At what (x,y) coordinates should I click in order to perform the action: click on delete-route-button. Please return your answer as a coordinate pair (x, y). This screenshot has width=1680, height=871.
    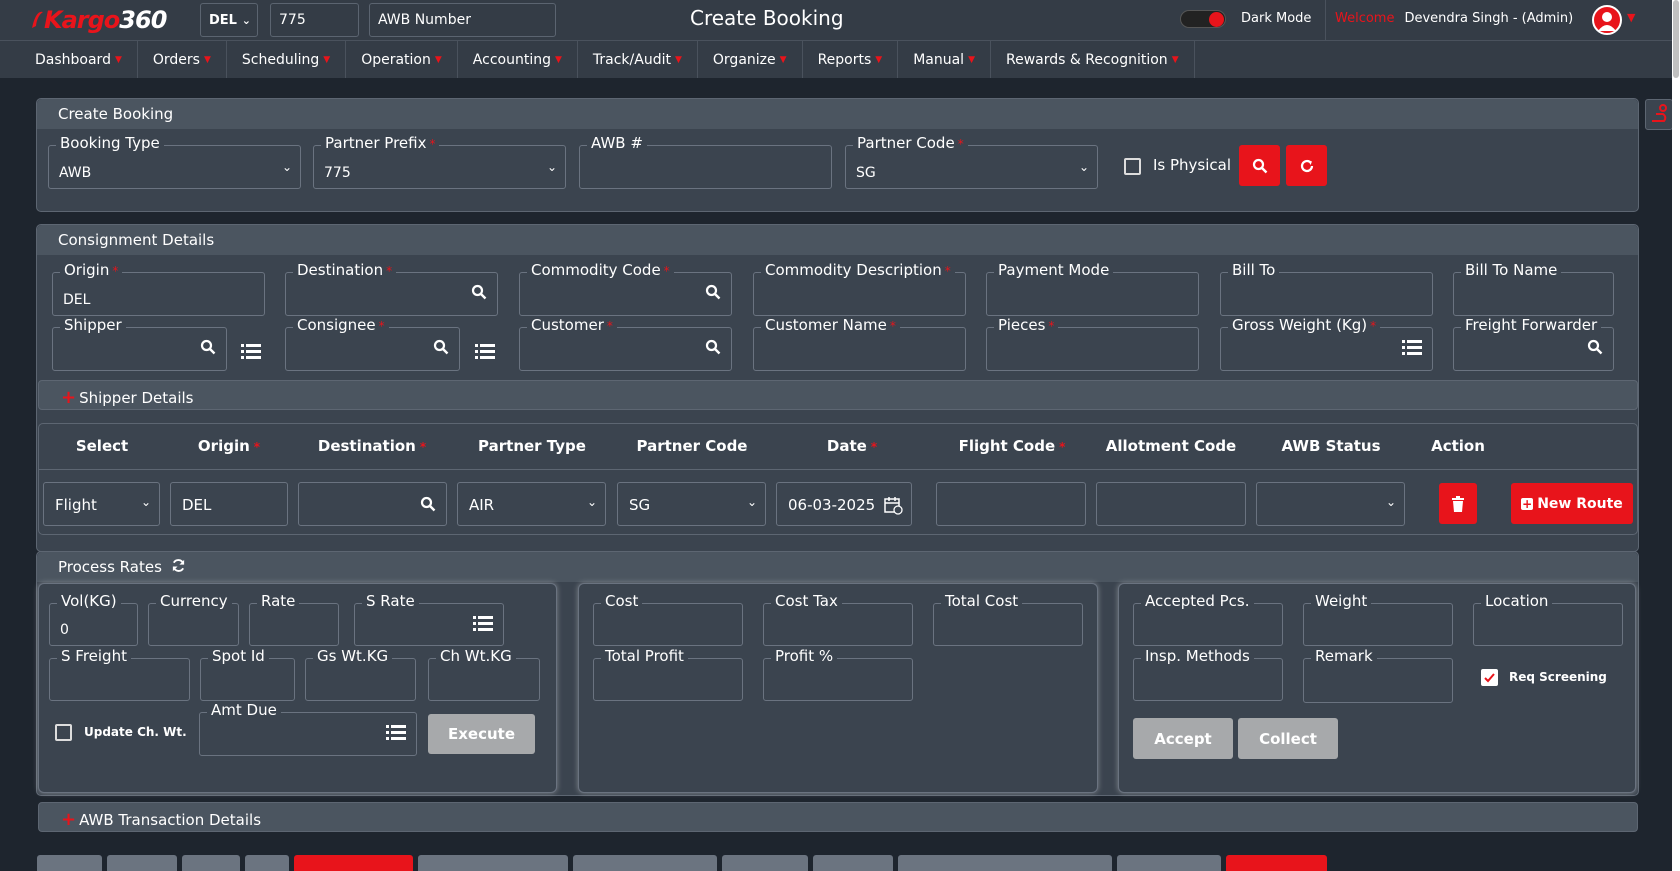
    Looking at the image, I should click on (1458, 503).